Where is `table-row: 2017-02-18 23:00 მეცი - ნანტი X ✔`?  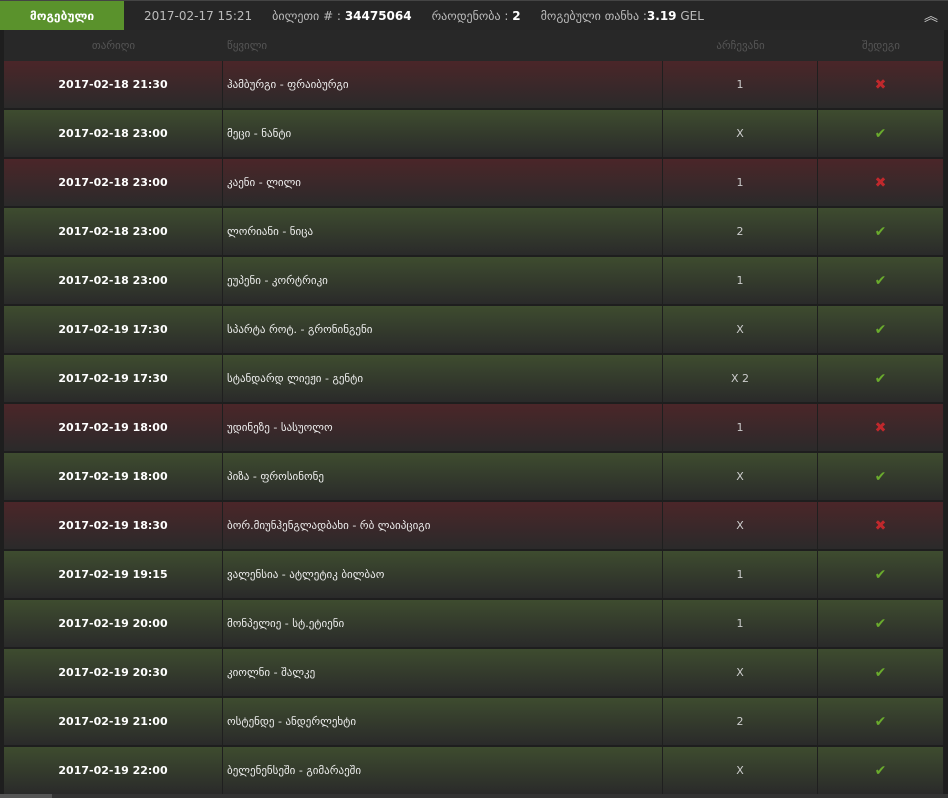 table-row: 2017-02-18 23:00 მეცი - ნანტი X ✔ is located at coordinates (474, 133).